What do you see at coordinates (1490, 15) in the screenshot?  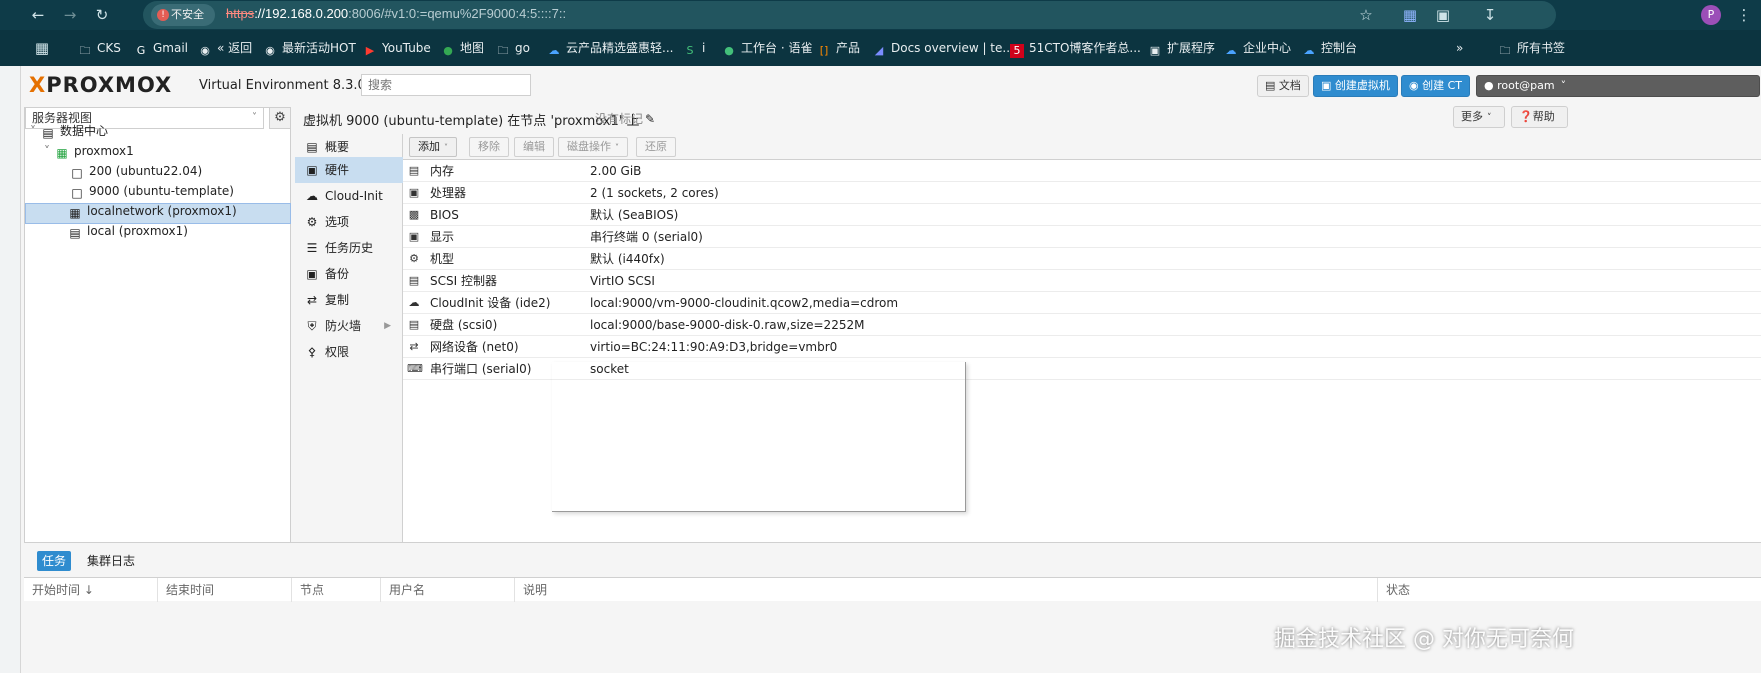 I see `download-icon: ↧` at bounding box center [1490, 15].